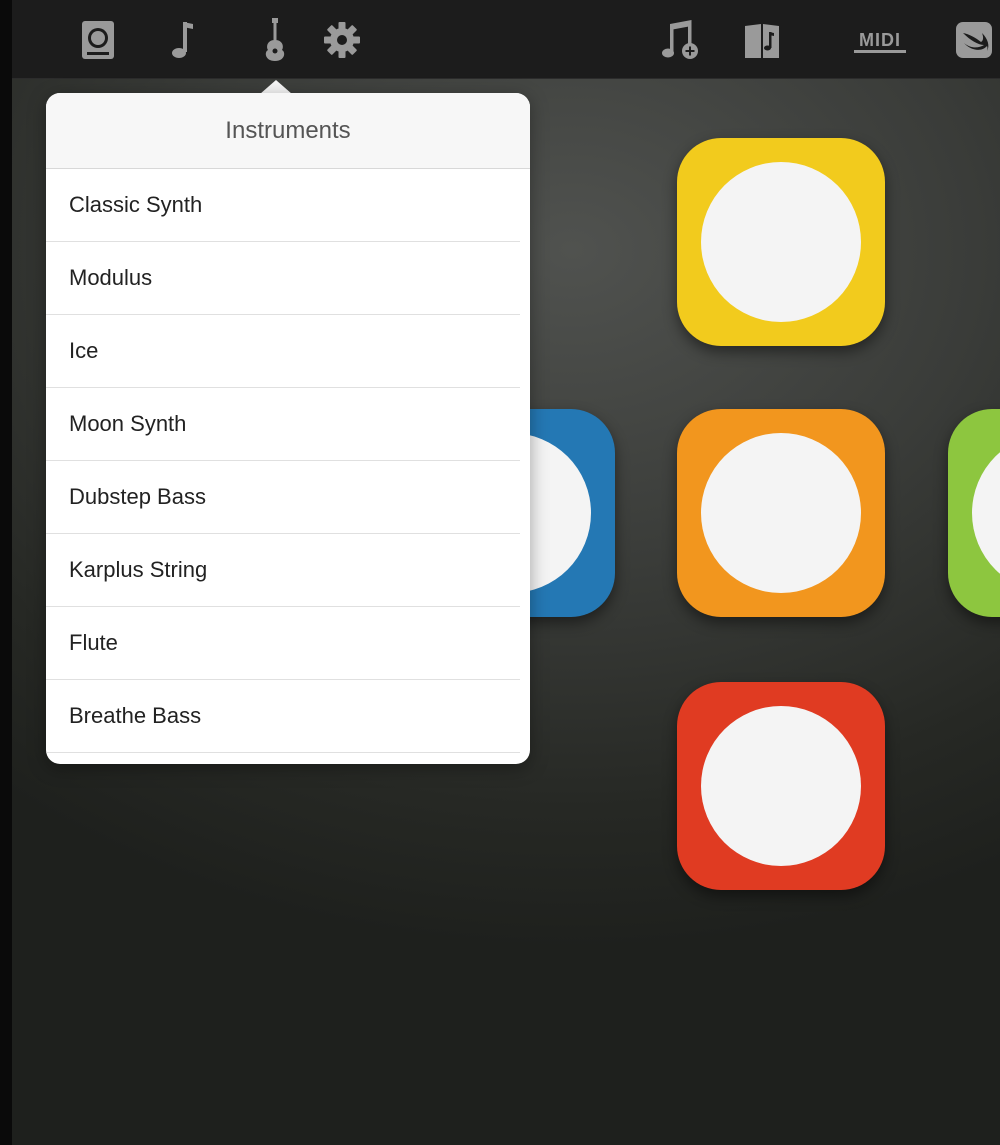 The image size is (1000, 1145). What do you see at coordinates (283, 497) in the screenshot?
I see `instrument-item-dubstep-bass: Dubstep Bass` at bounding box center [283, 497].